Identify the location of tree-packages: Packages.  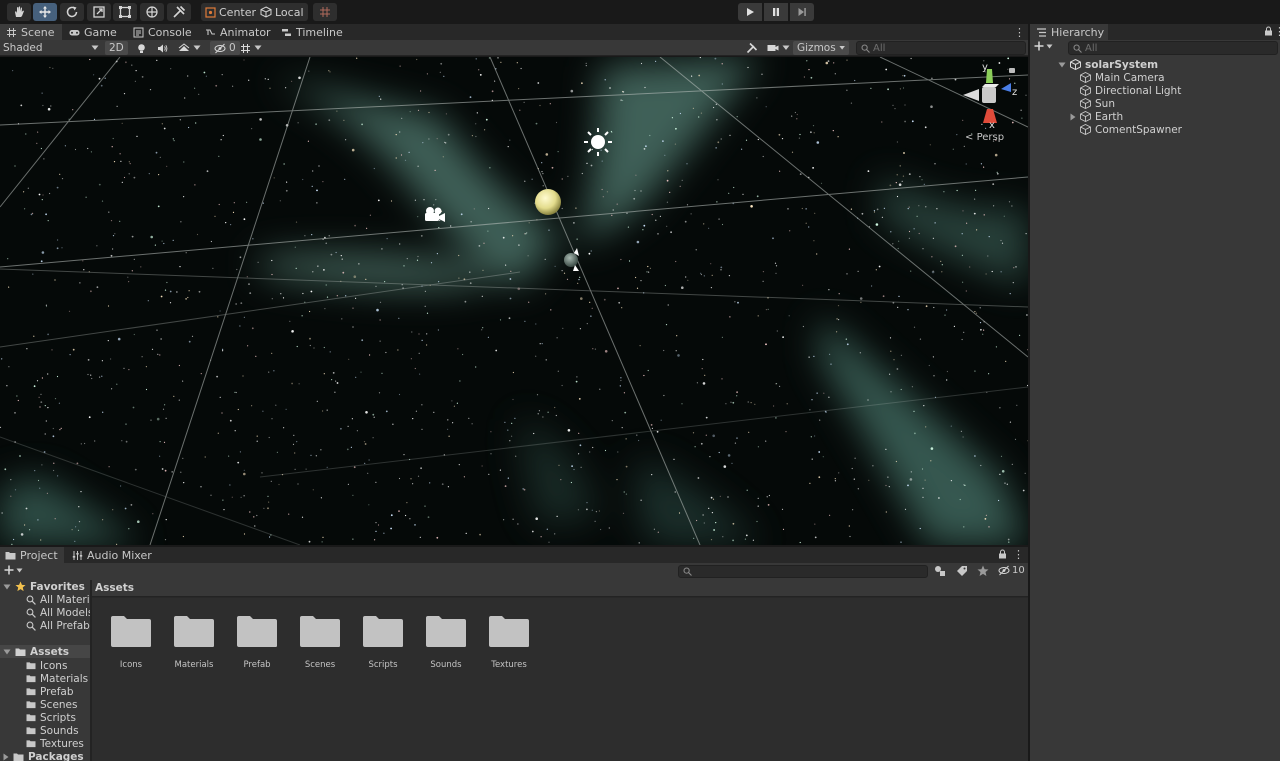
(43, 755).